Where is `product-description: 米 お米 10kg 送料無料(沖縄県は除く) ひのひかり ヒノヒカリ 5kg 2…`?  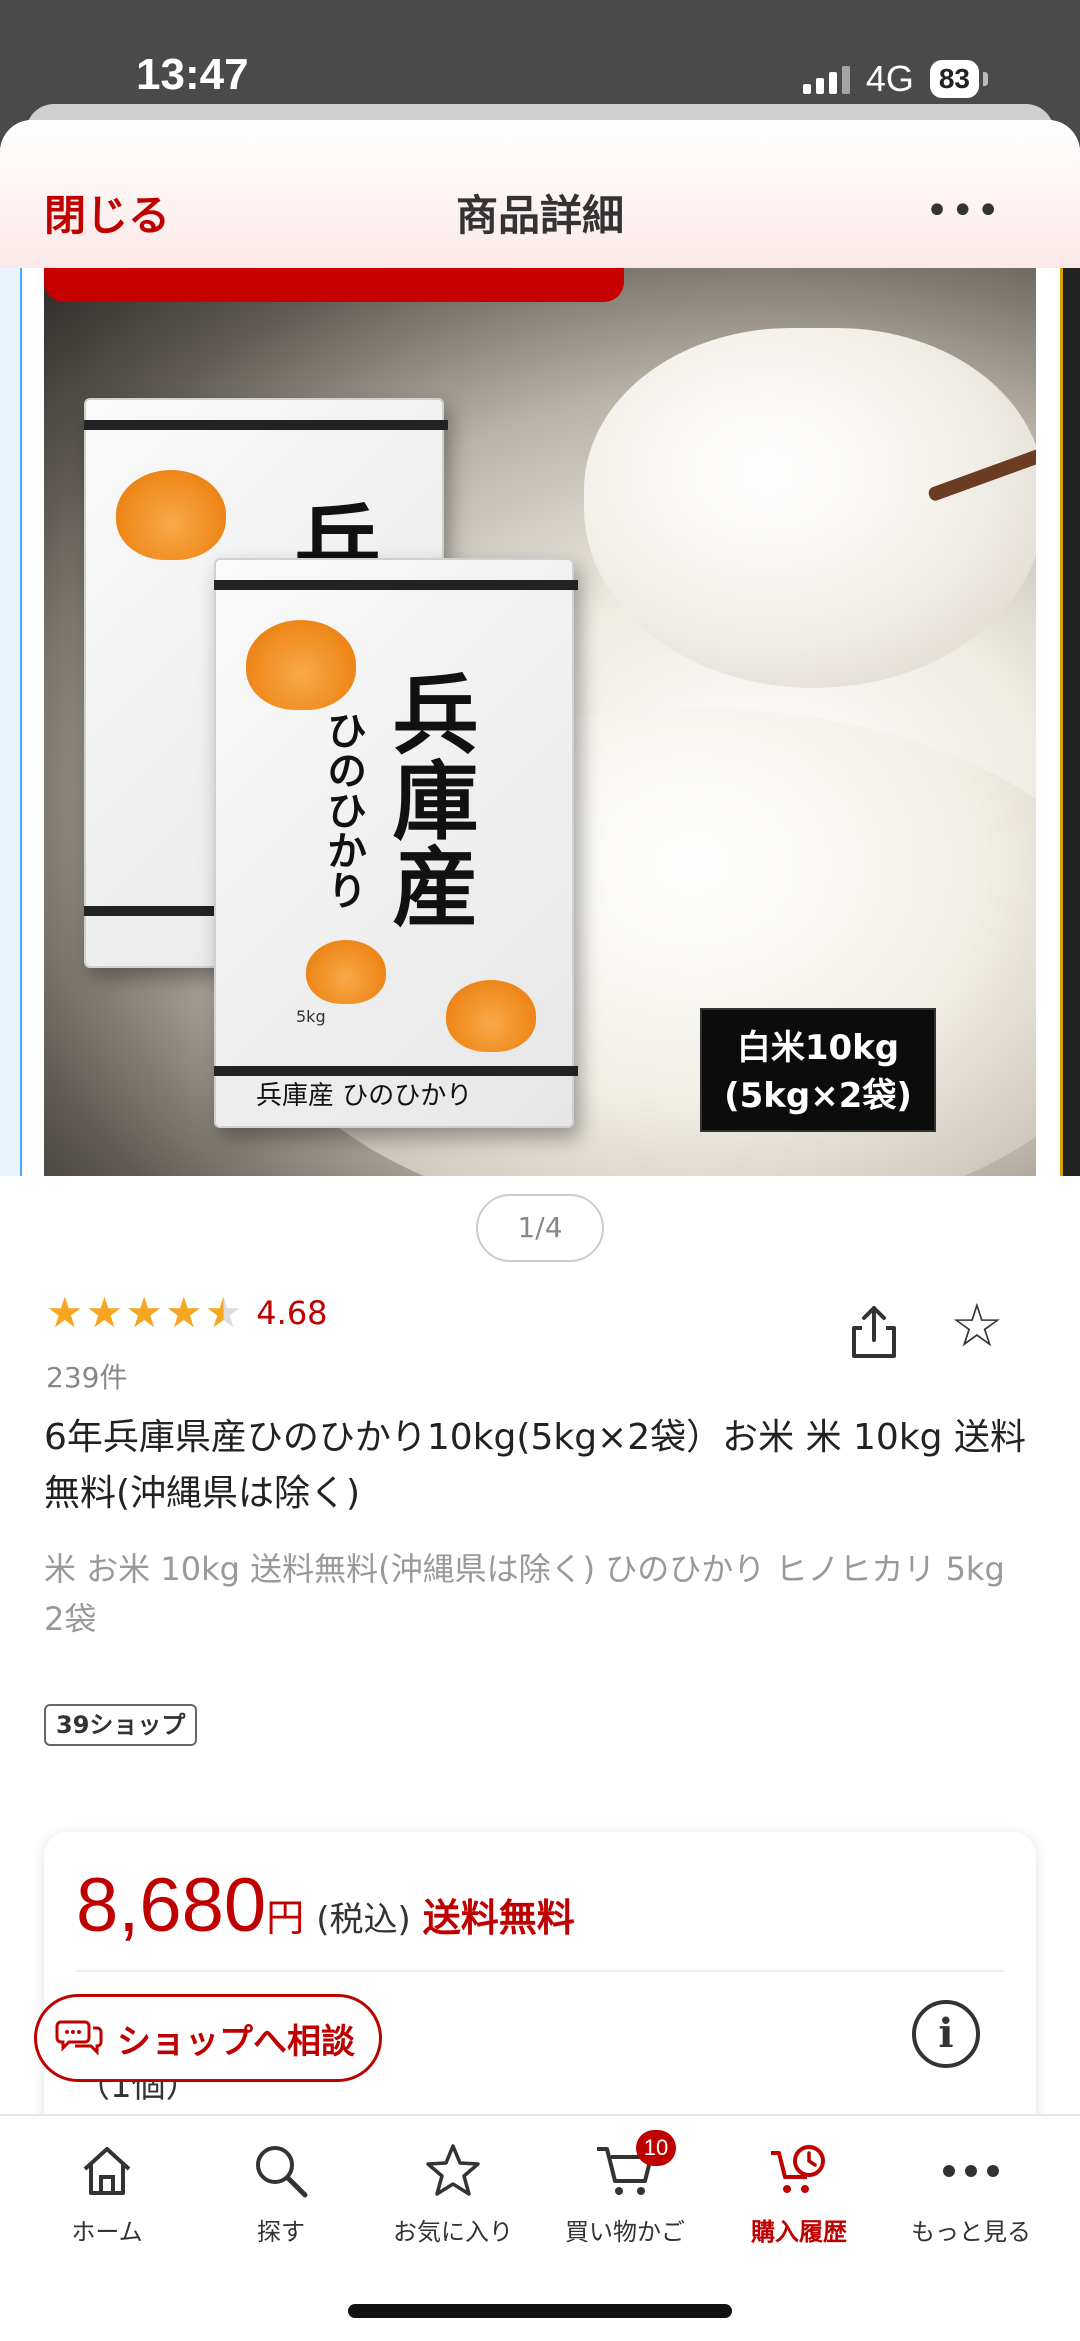
product-description: 米 お米 10kg 送料無料(沖縄県は除く) ひのひかり ヒノヒカリ 5kg 2… is located at coordinates (540, 1594).